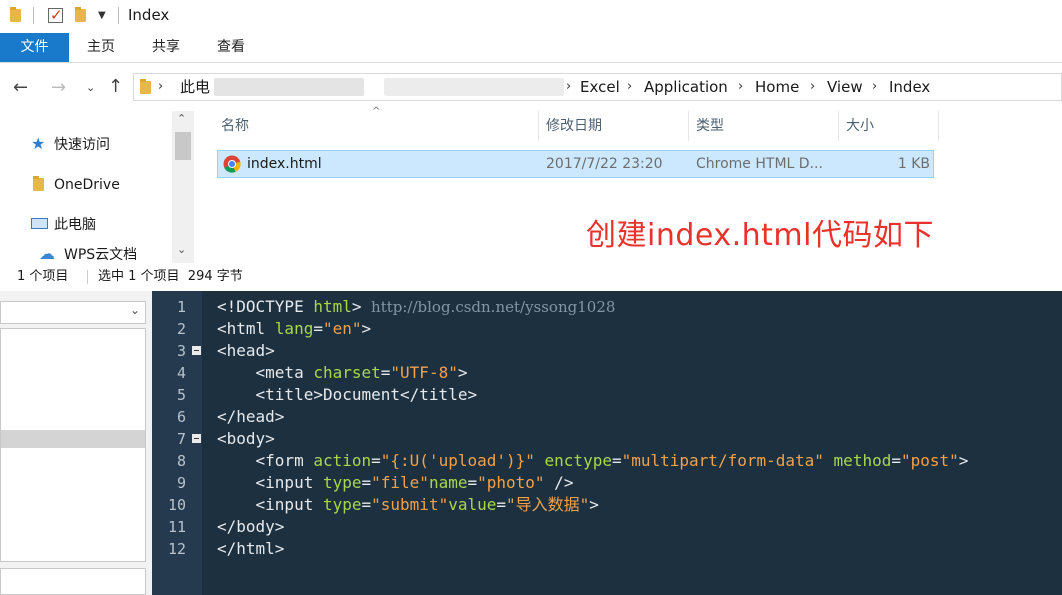 The image size is (1062, 595). What do you see at coordinates (134, 310) in the screenshot?
I see `chevron-down-icon: ⌄` at bounding box center [134, 310].